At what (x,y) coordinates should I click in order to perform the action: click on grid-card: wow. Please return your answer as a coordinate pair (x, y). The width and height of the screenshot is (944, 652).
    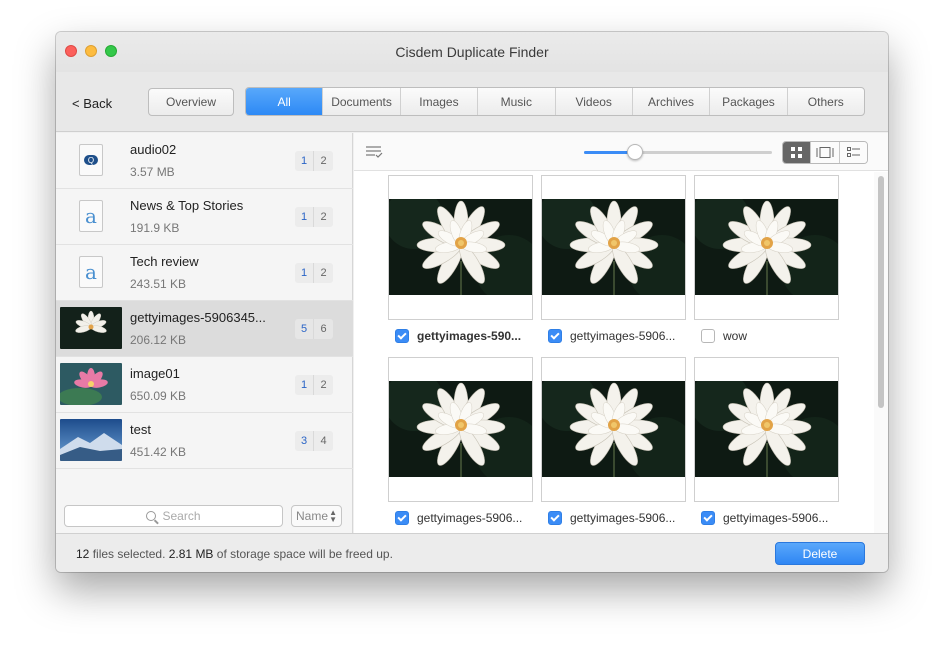
    Looking at the image, I should click on (766, 259).